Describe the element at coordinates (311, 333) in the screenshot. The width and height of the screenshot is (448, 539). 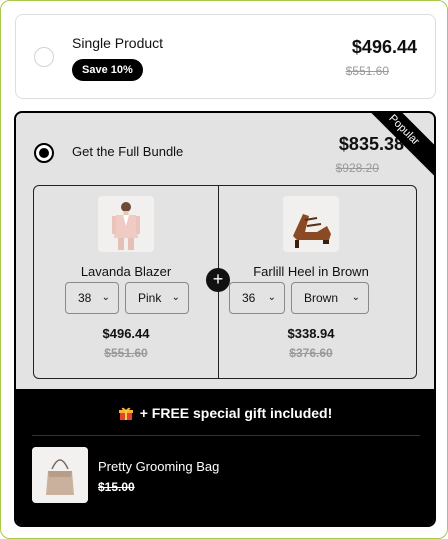
I see `product-price: $338.94` at that location.